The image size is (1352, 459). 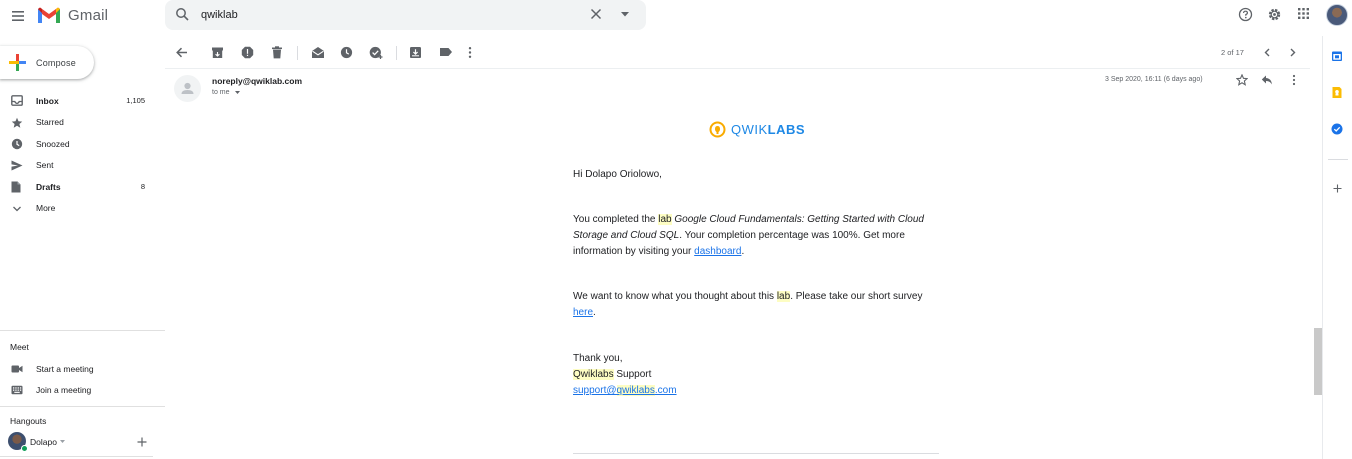 What do you see at coordinates (717, 129) in the screenshot?
I see `qwiklabs-mark-icon` at bounding box center [717, 129].